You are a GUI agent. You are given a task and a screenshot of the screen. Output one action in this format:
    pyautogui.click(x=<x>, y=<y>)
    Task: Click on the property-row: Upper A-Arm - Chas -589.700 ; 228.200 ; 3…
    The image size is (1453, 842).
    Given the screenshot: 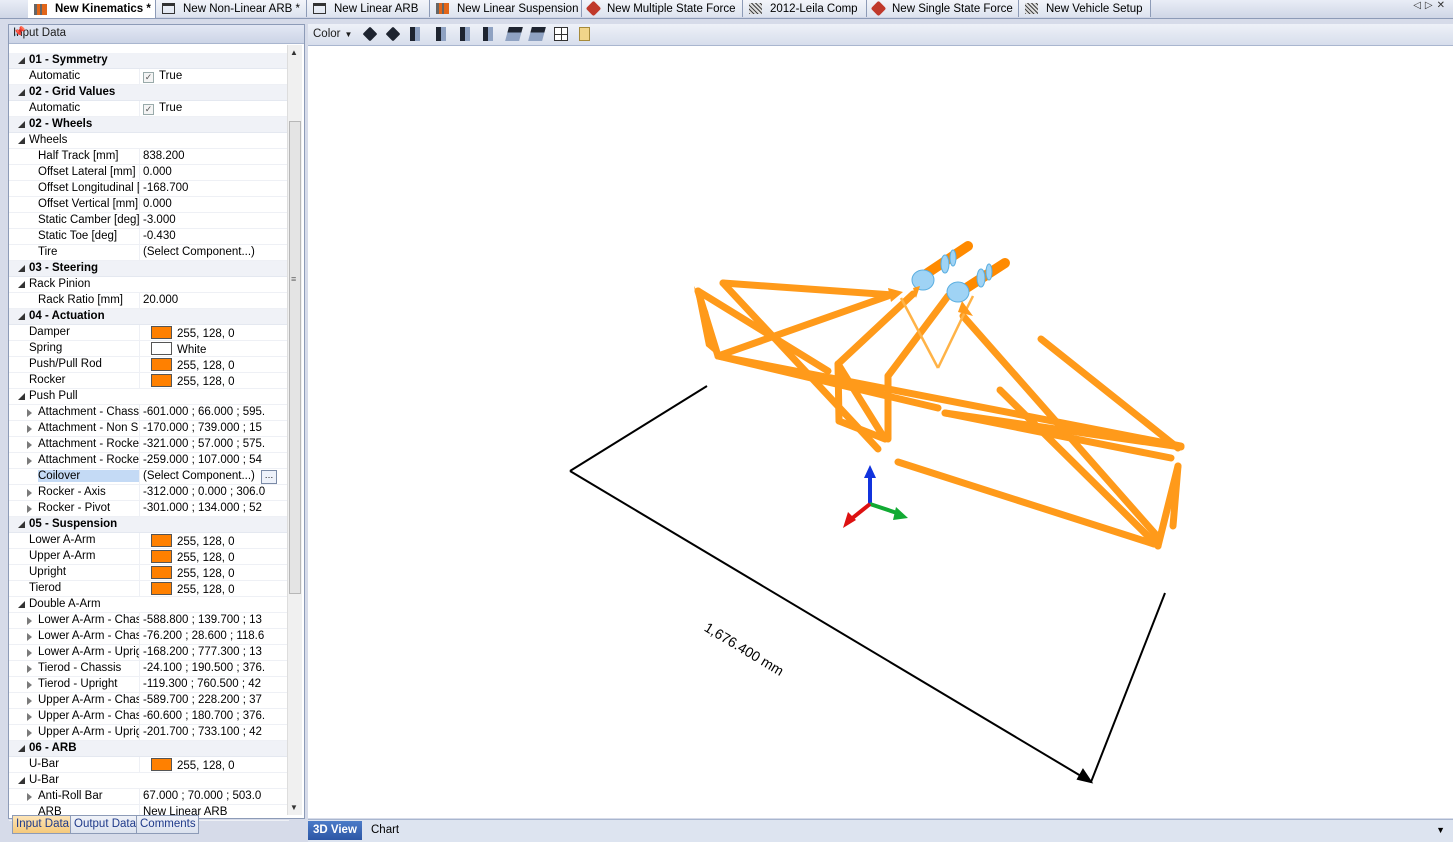 What is the action you would take?
    pyautogui.click(x=149, y=701)
    